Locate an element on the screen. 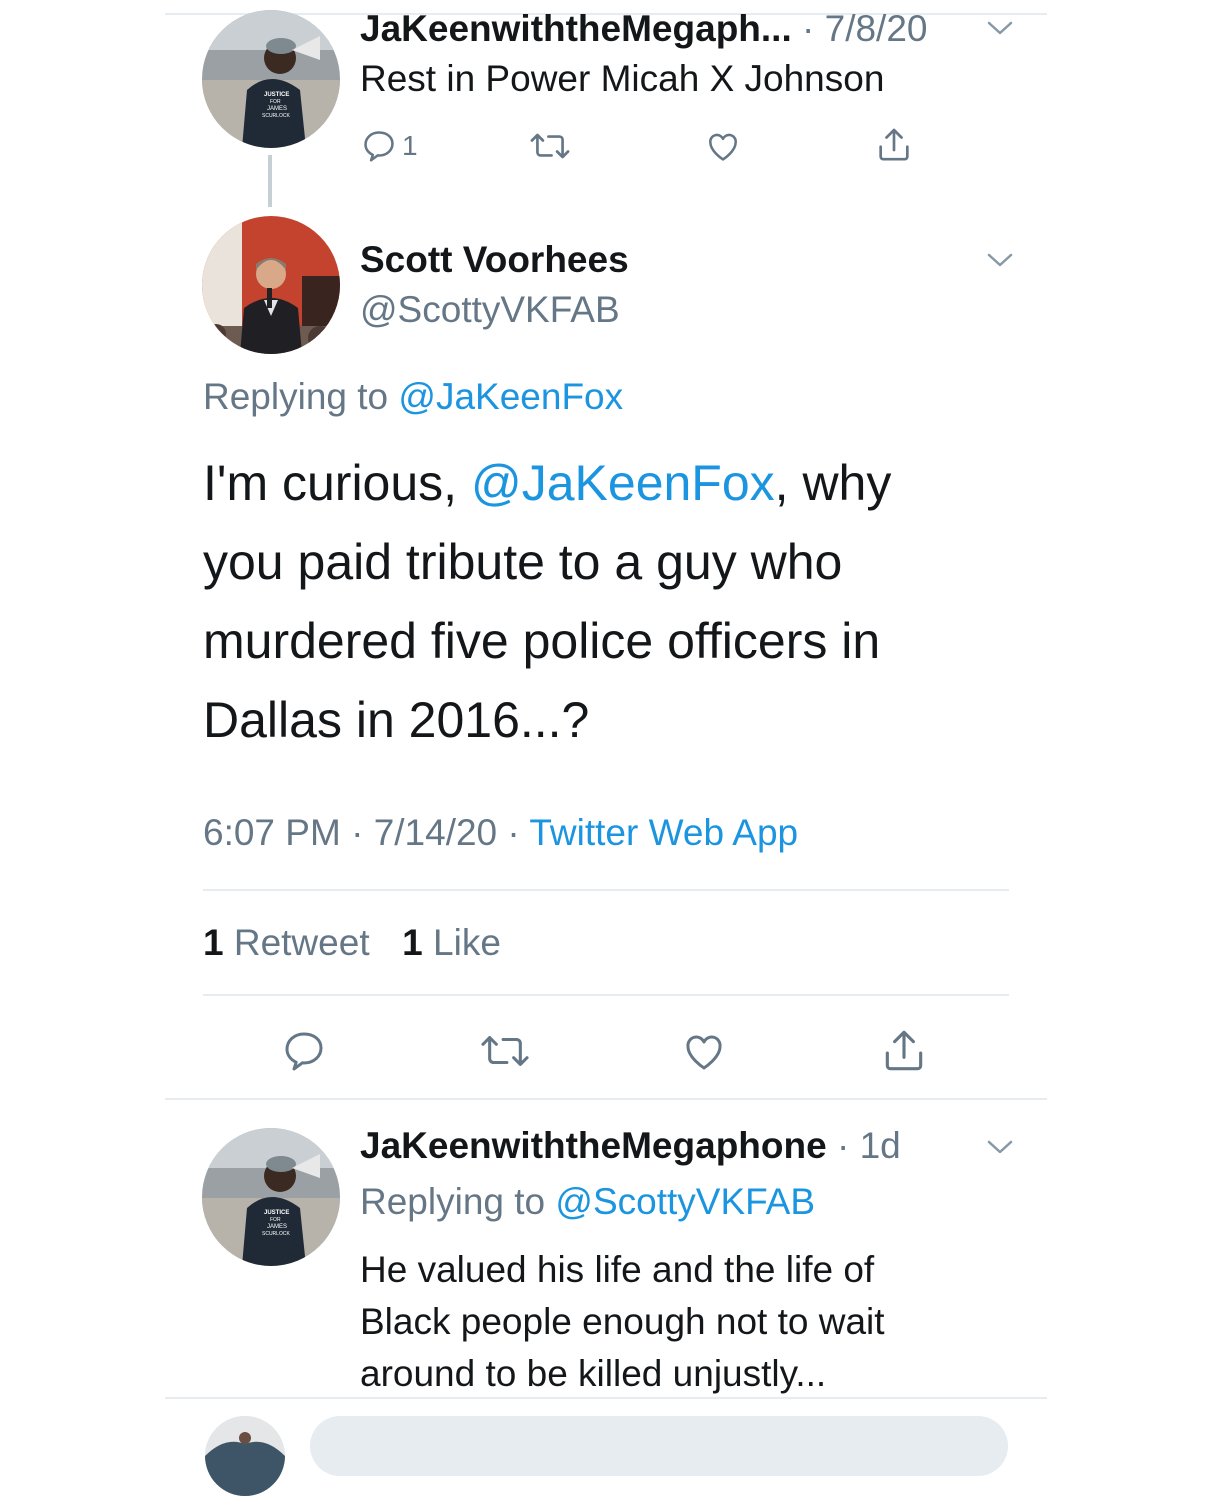 The width and height of the screenshot is (1213, 1496). reply-avatar: JUSTICE FOR JAMES SCURLOCK is located at coordinates (271, 1197).